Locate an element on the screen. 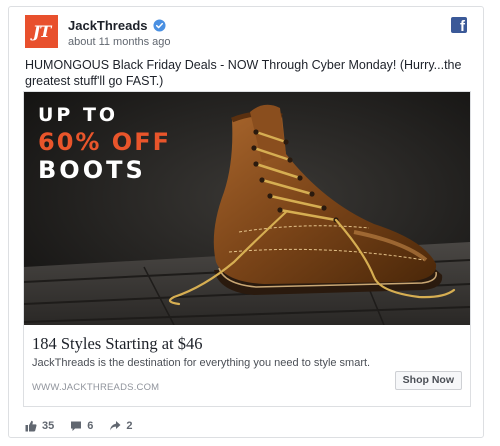 Image resolution: width=500 pixels, height=446 pixels. page-logo-text: JT is located at coordinates (42, 31).